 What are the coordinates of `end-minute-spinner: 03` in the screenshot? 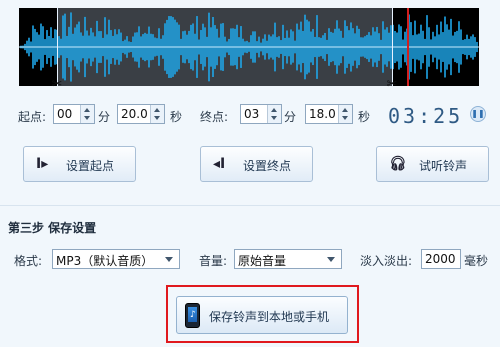 It's located at (261, 114).